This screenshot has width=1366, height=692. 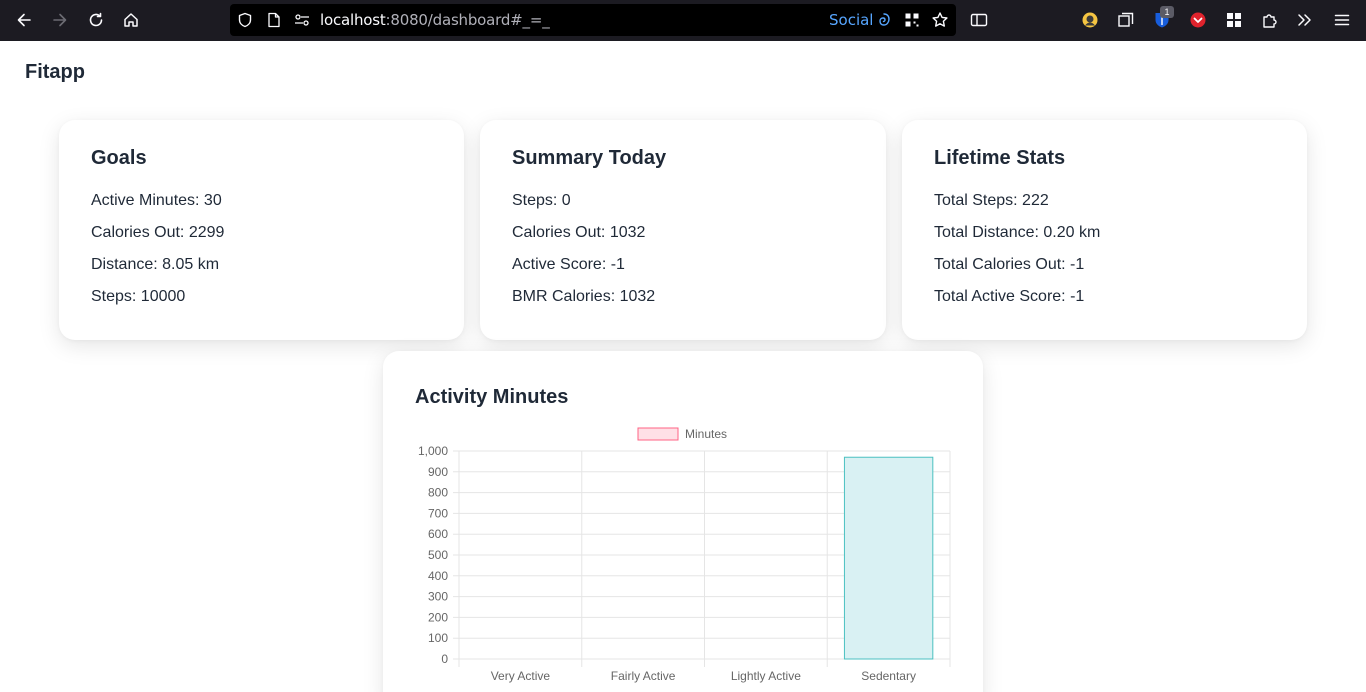 What do you see at coordinates (593, 20) in the screenshot?
I see `url-bar: localhost:8080/dashboard#_=_ Social` at bounding box center [593, 20].